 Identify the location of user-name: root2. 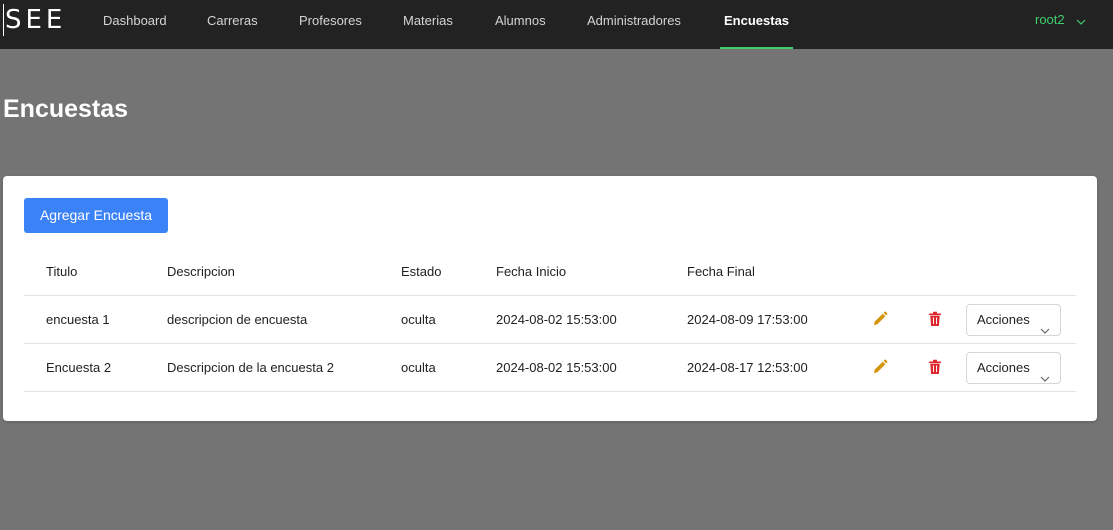
(1050, 19).